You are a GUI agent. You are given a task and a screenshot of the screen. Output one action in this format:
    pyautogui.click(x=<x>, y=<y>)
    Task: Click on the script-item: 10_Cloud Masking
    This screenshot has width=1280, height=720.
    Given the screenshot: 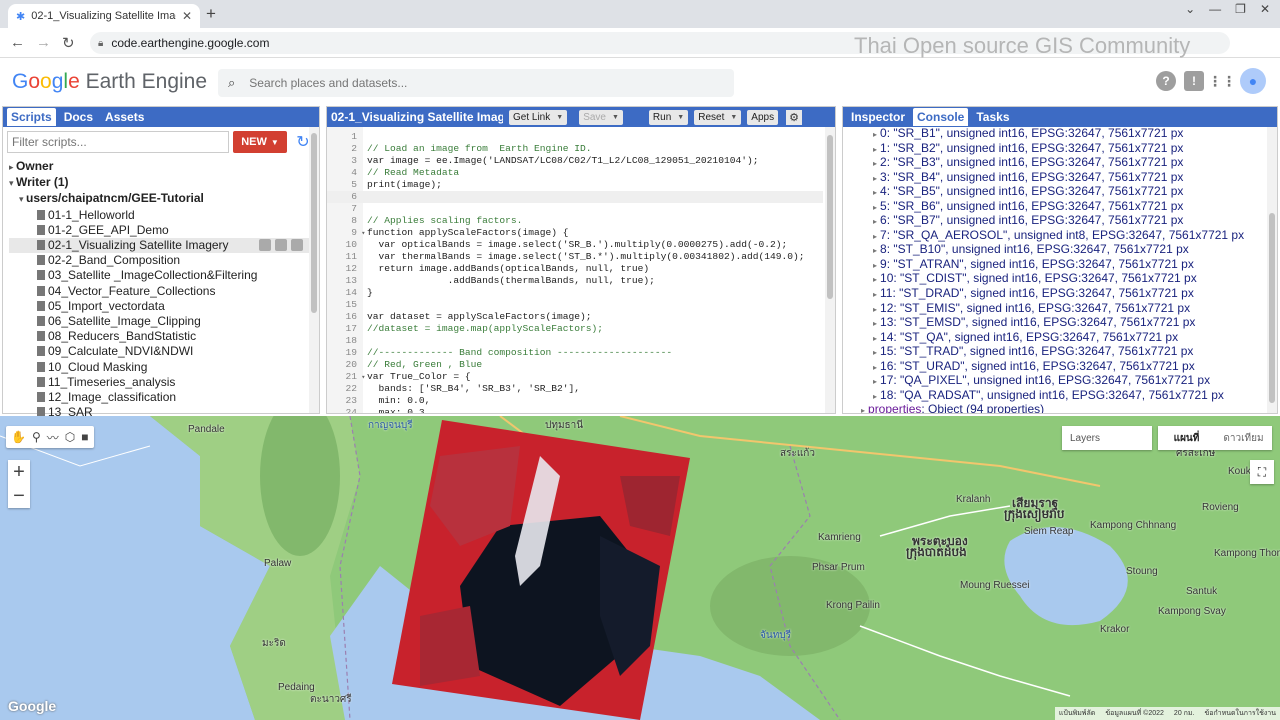 What is the action you would take?
    pyautogui.click(x=164, y=367)
    